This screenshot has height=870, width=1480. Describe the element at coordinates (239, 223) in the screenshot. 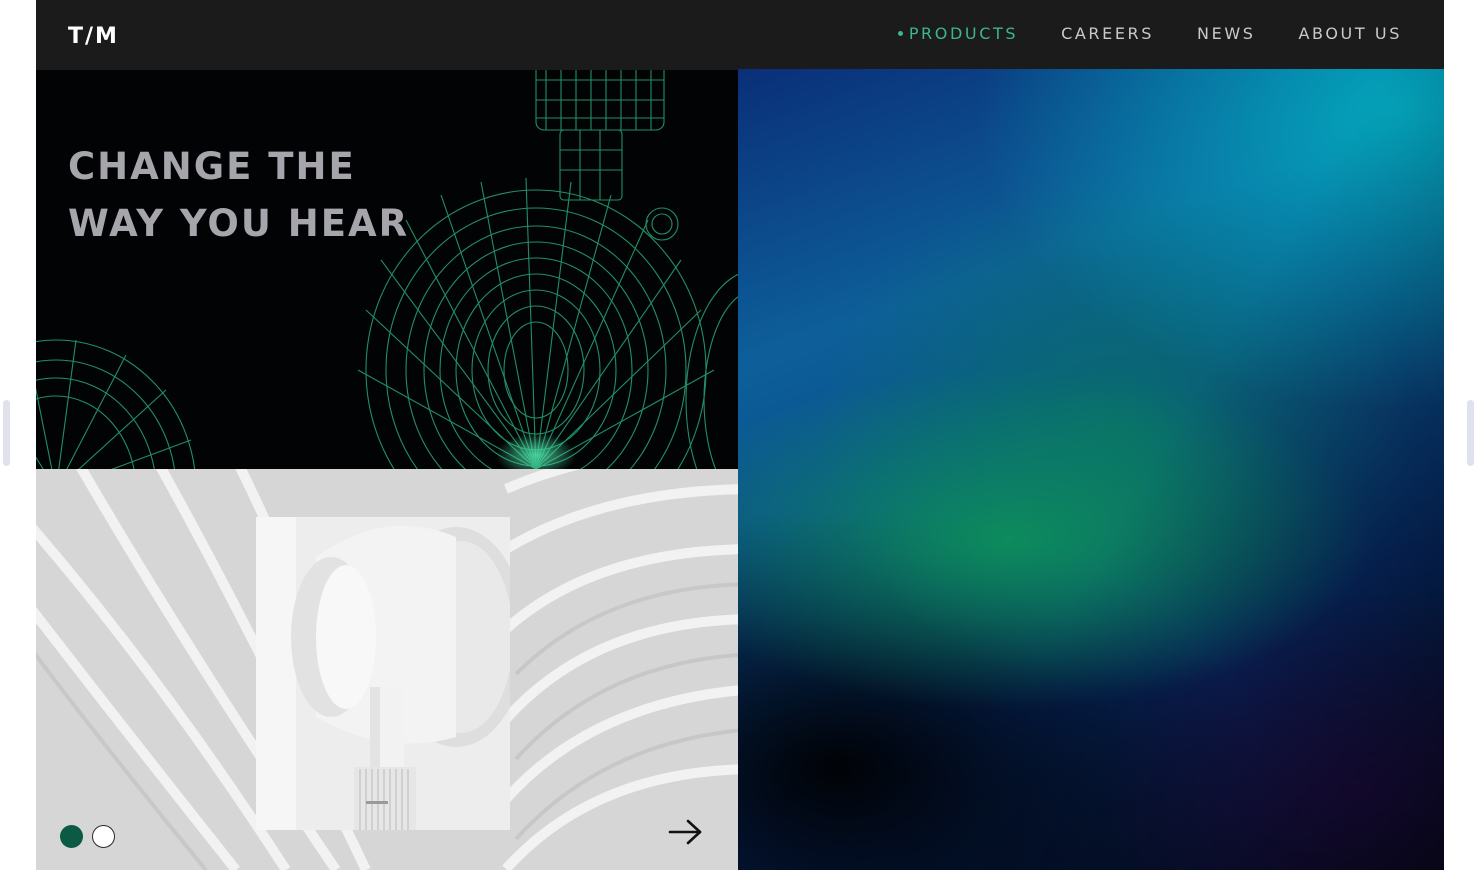

I see `headline-line-2: WAY YOU HEAR` at that location.